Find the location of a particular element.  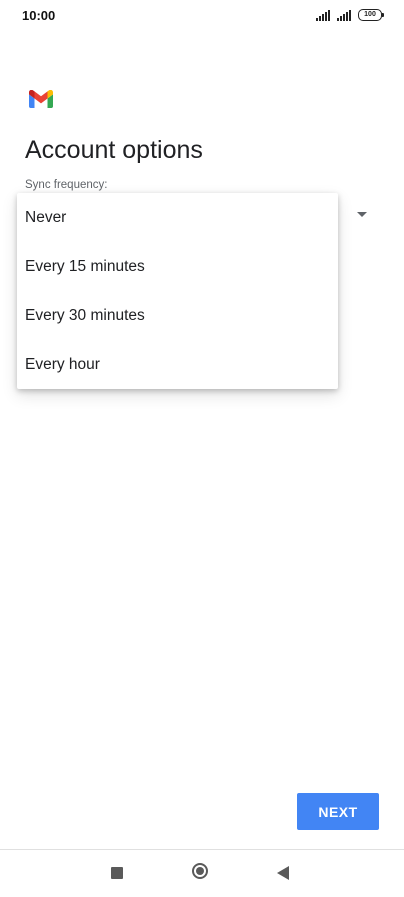

menu-item-every-hour: Every hour is located at coordinates (177, 364).